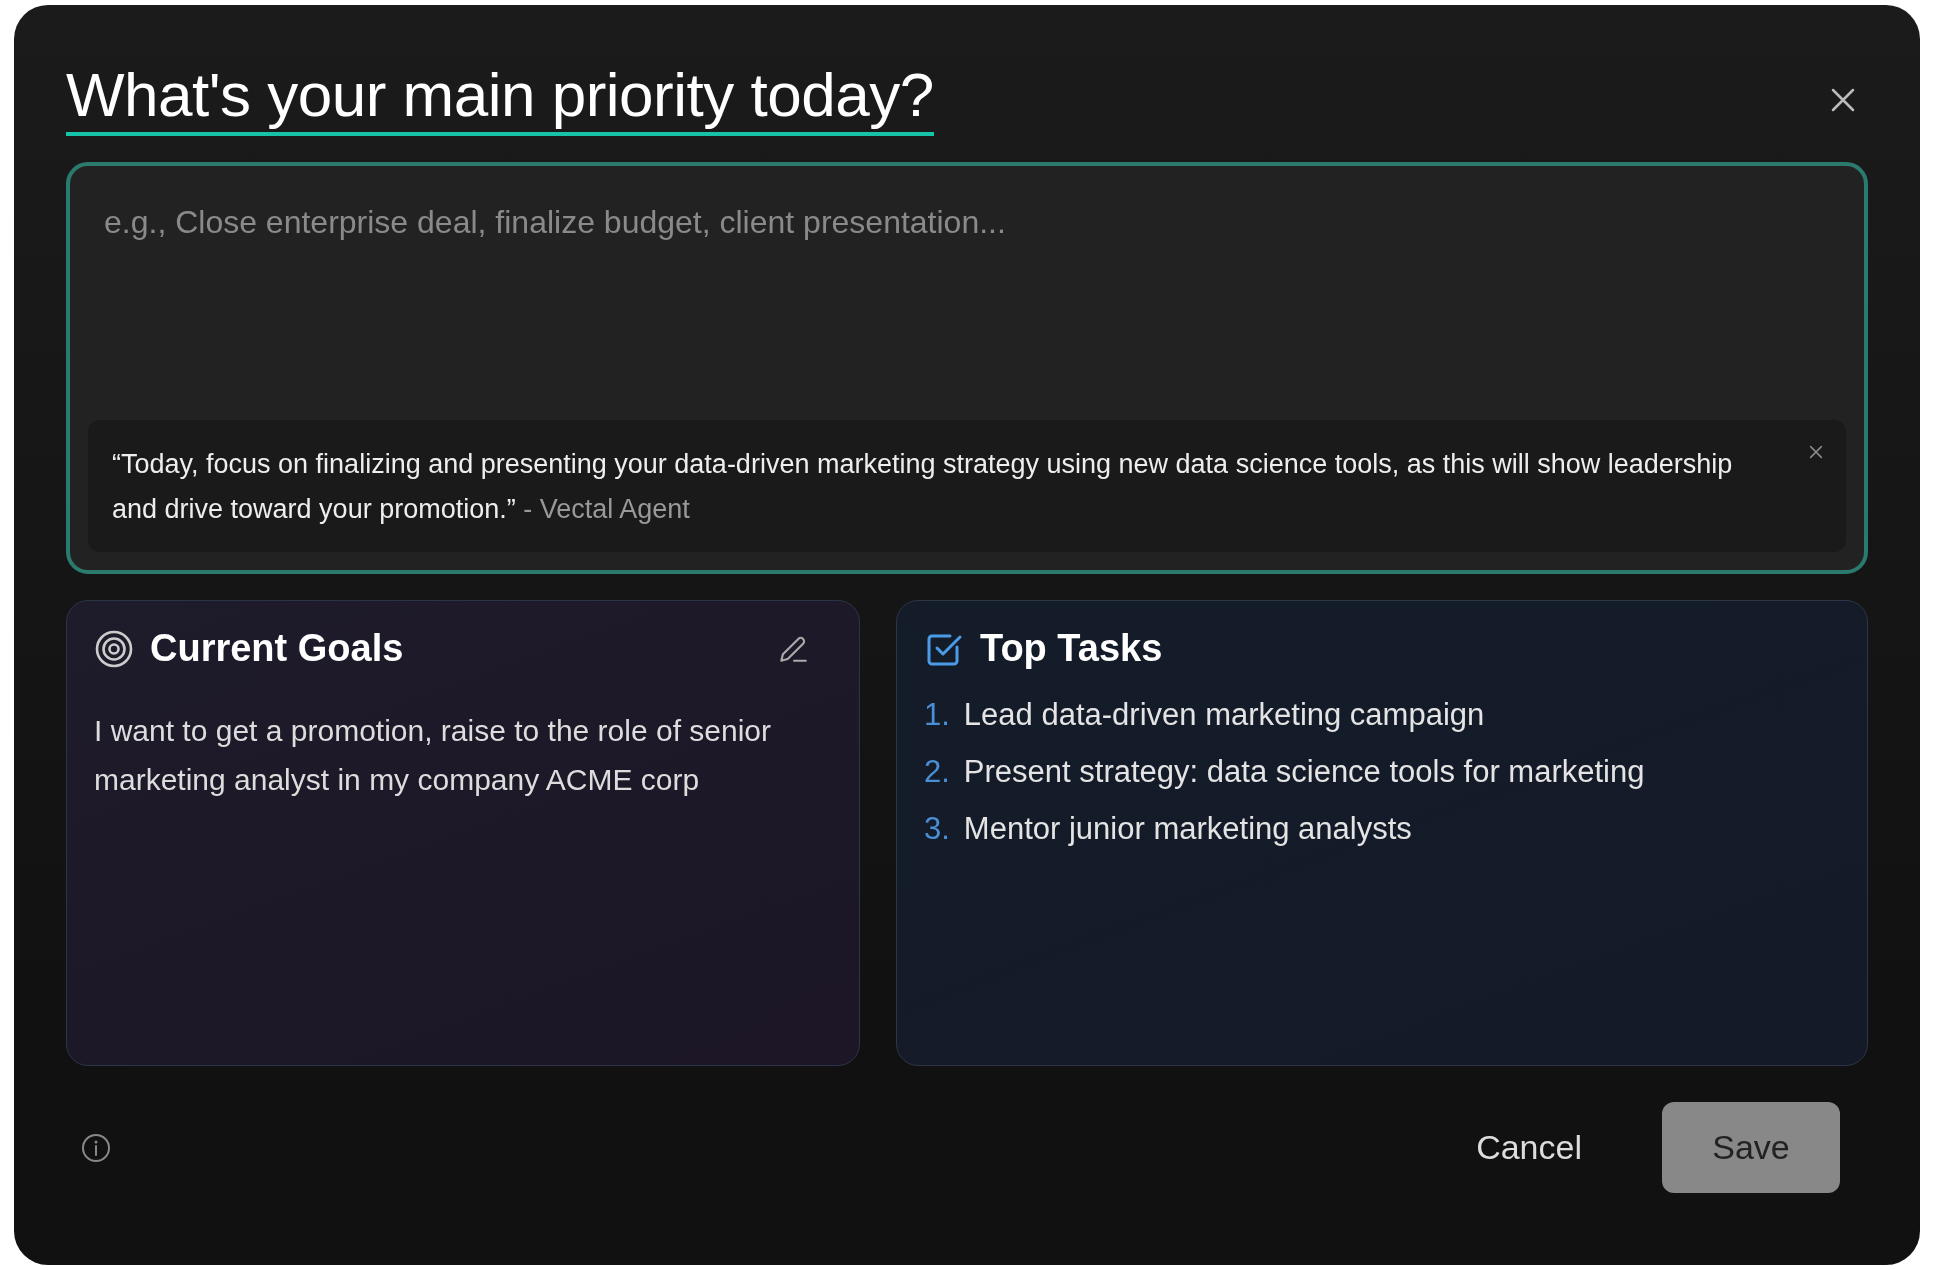 This screenshot has height=1270, width=1934. Describe the element at coordinates (1224, 715) in the screenshot. I see `task-text: Lead data-driven marketing campaign` at that location.